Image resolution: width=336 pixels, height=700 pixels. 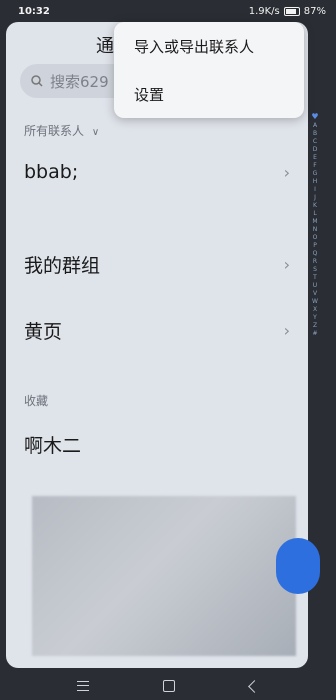 I want to click on all-contacts-section: 所有联系人 ∨, so click(x=61, y=130).